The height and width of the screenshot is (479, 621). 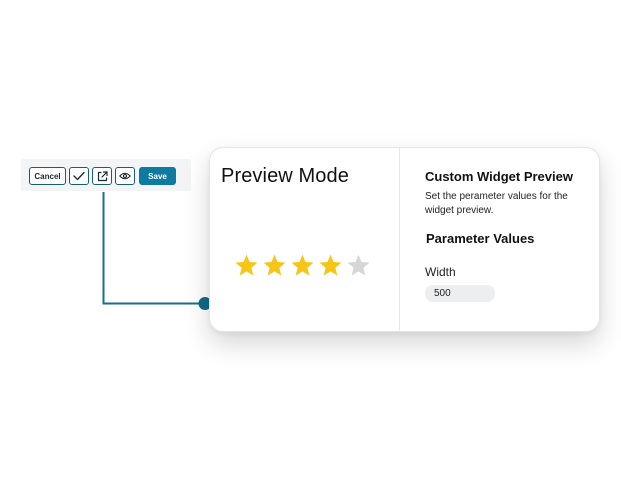 I want to click on external-link-icon, so click(x=102, y=175).